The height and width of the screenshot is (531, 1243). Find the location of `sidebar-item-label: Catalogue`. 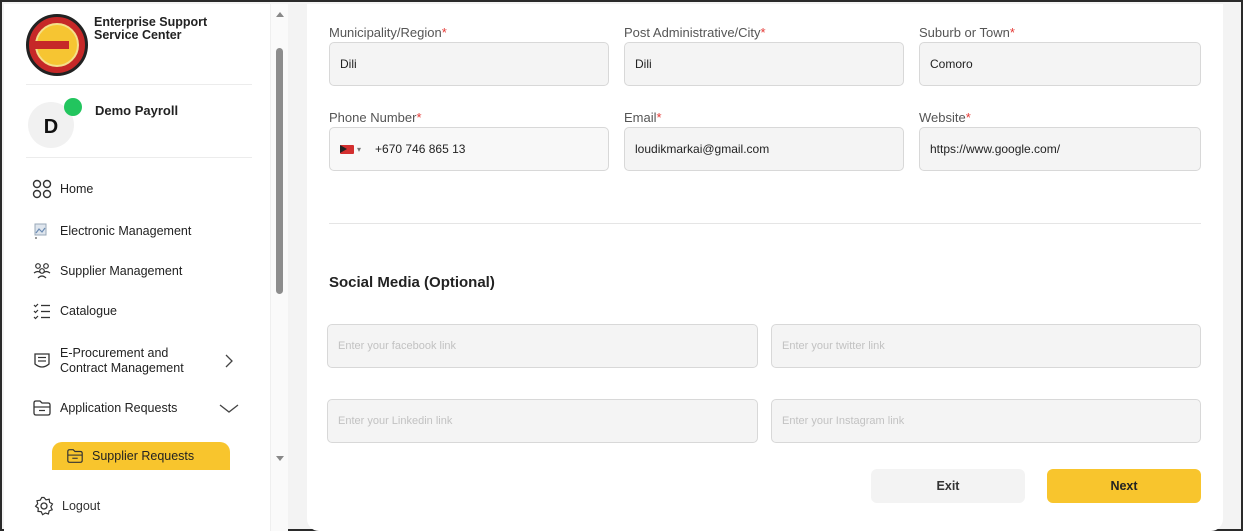

sidebar-item-label: Catalogue is located at coordinates (88, 311).